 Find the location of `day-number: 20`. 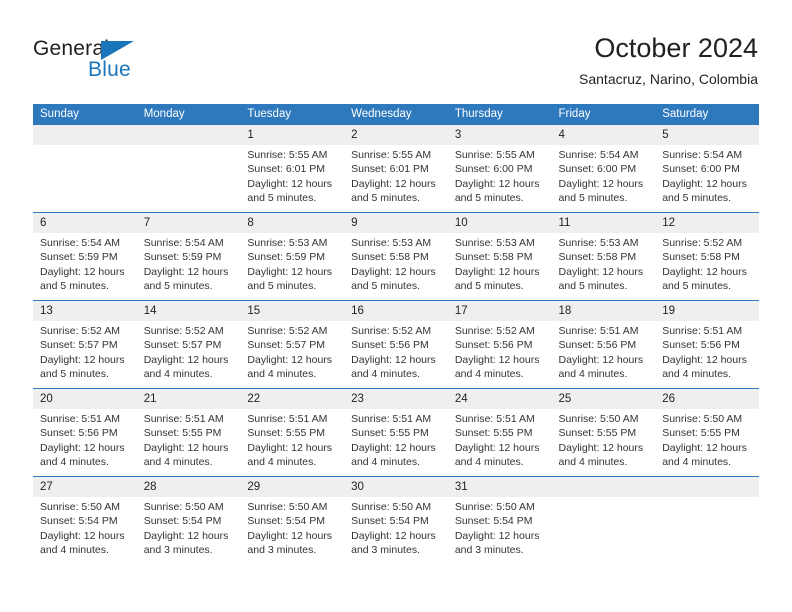

day-number: 20 is located at coordinates (85, 398).